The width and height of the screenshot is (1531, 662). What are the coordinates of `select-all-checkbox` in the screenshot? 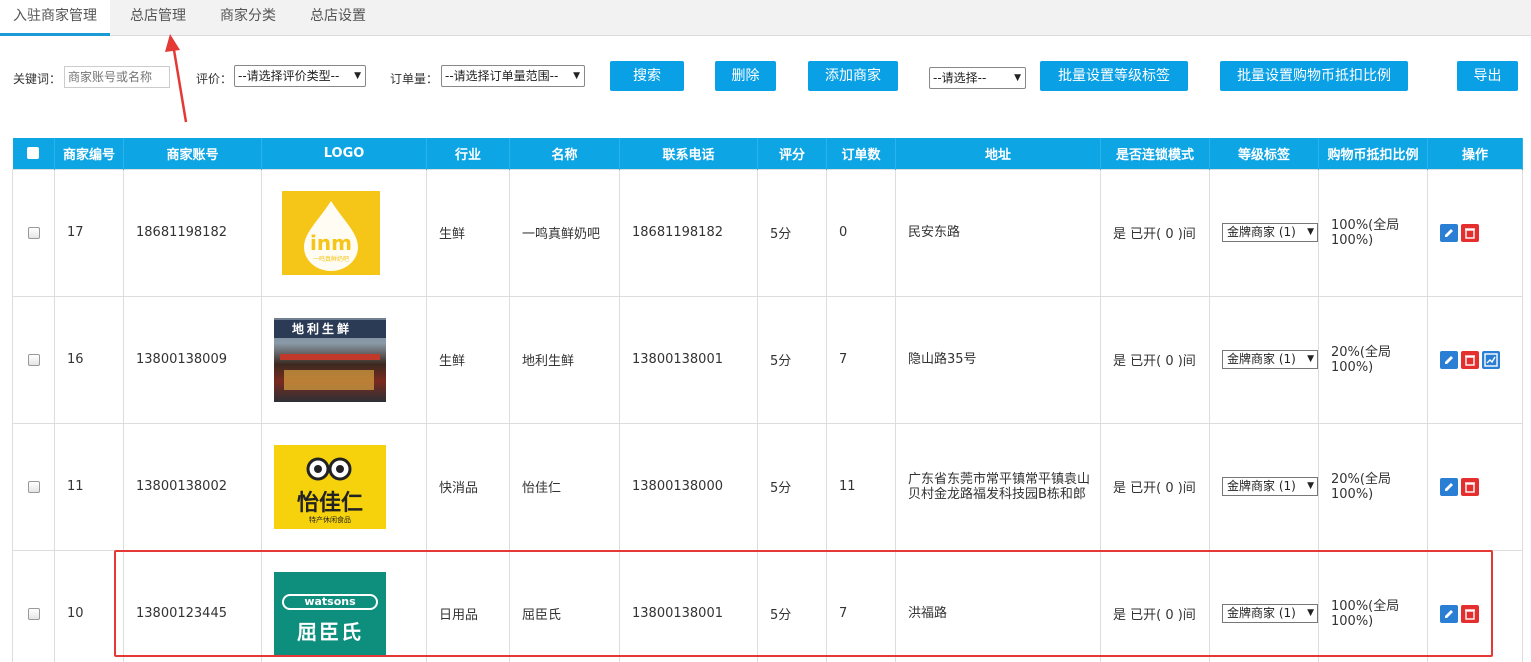 It's located at (33, 153).